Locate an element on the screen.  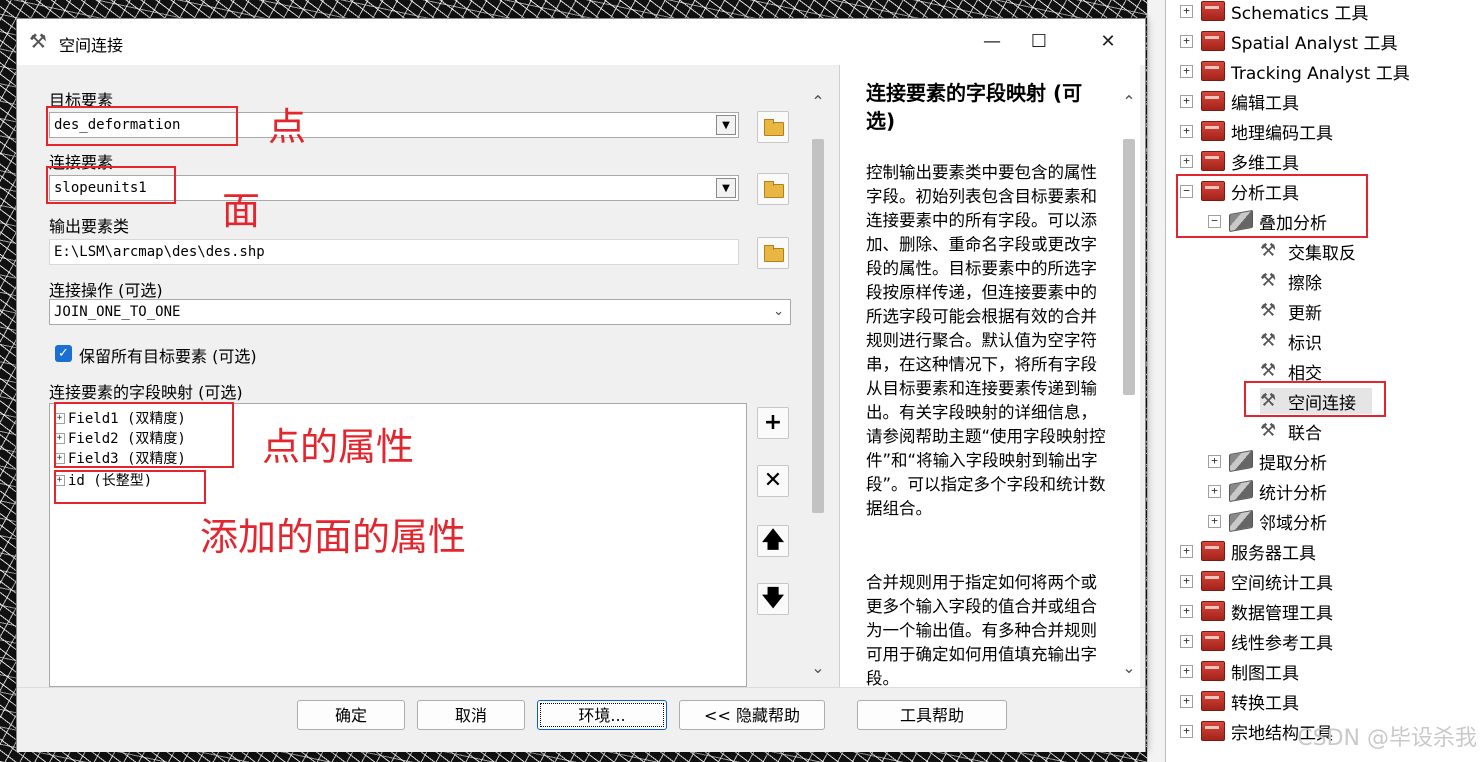
tool-item-symmetrical-difference: ⚒ 交集取反 is located at coordinates (1308, 251).